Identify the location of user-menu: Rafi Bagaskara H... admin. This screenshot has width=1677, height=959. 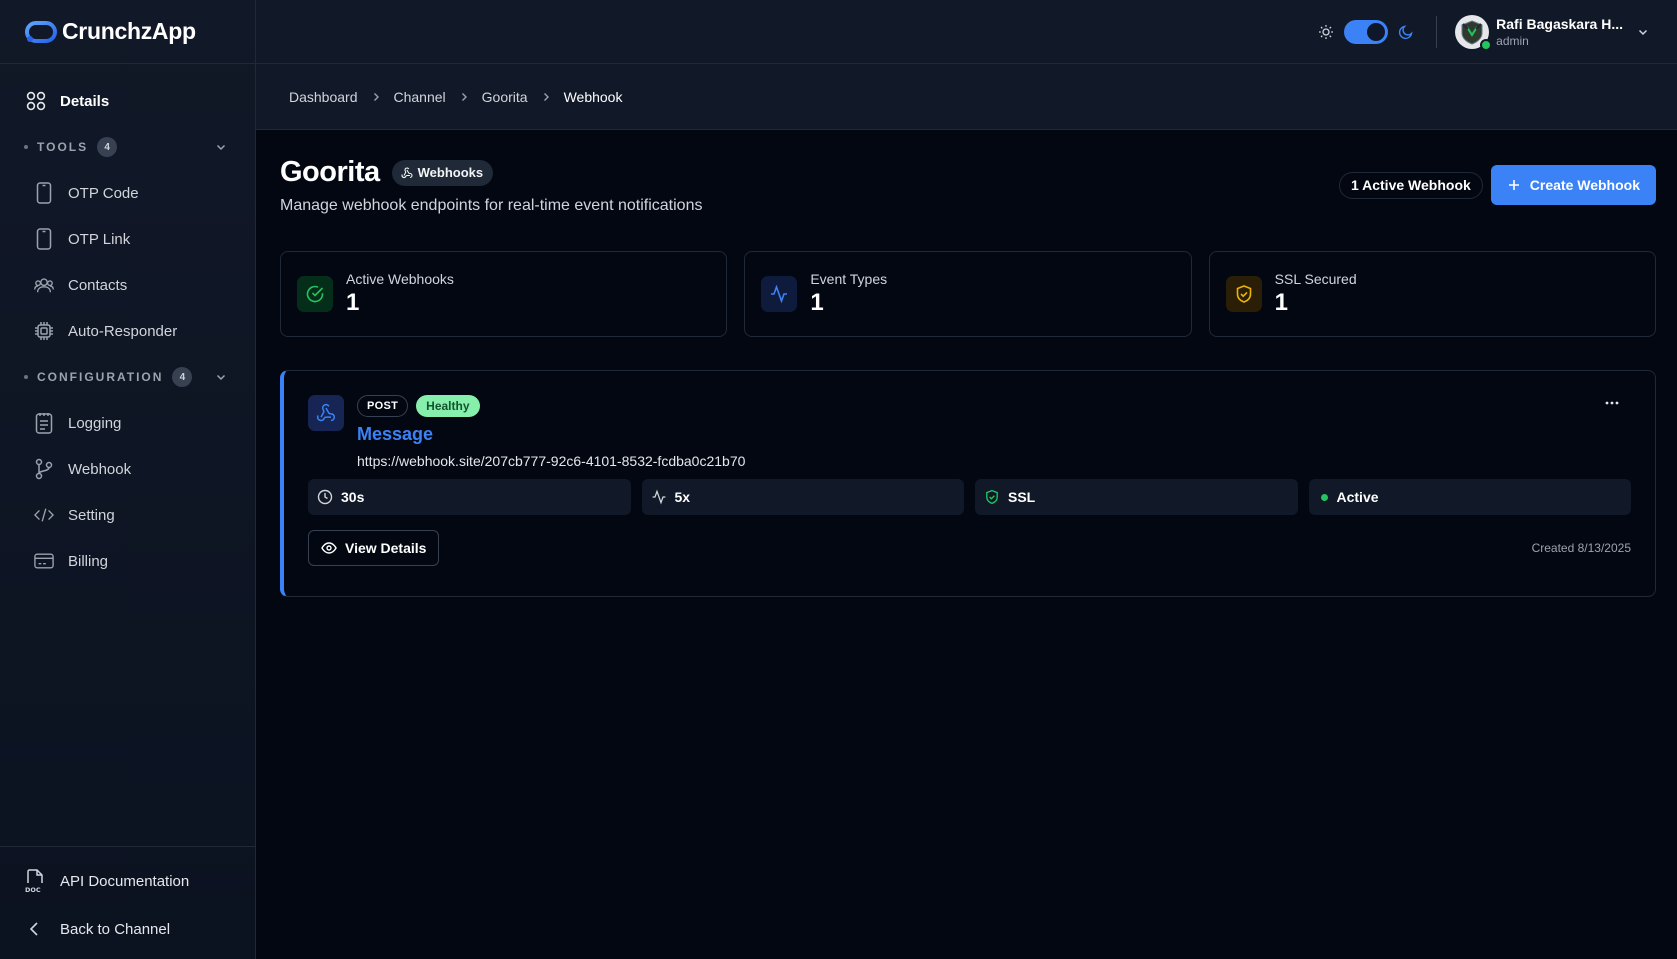
(1552, 32).